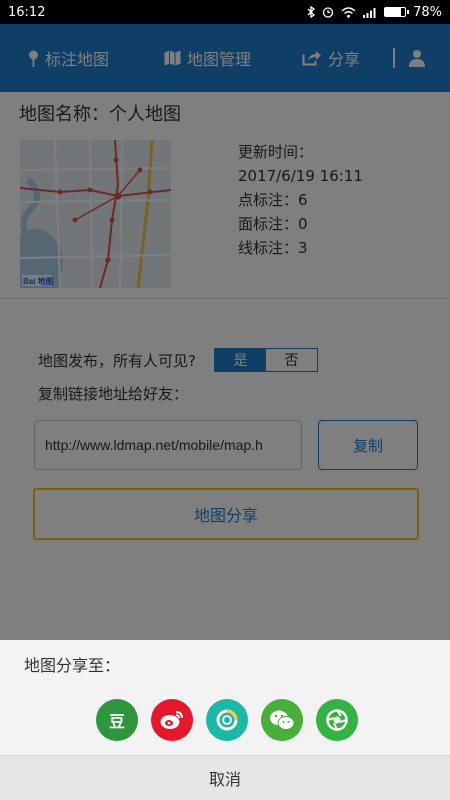 The height and width of the screenshot is (800, 450). What do you see at coordinates (72, 665) in the screenshot?
I see `share-sheet-title: 地图分享至：` at bounding box center [72, 665].